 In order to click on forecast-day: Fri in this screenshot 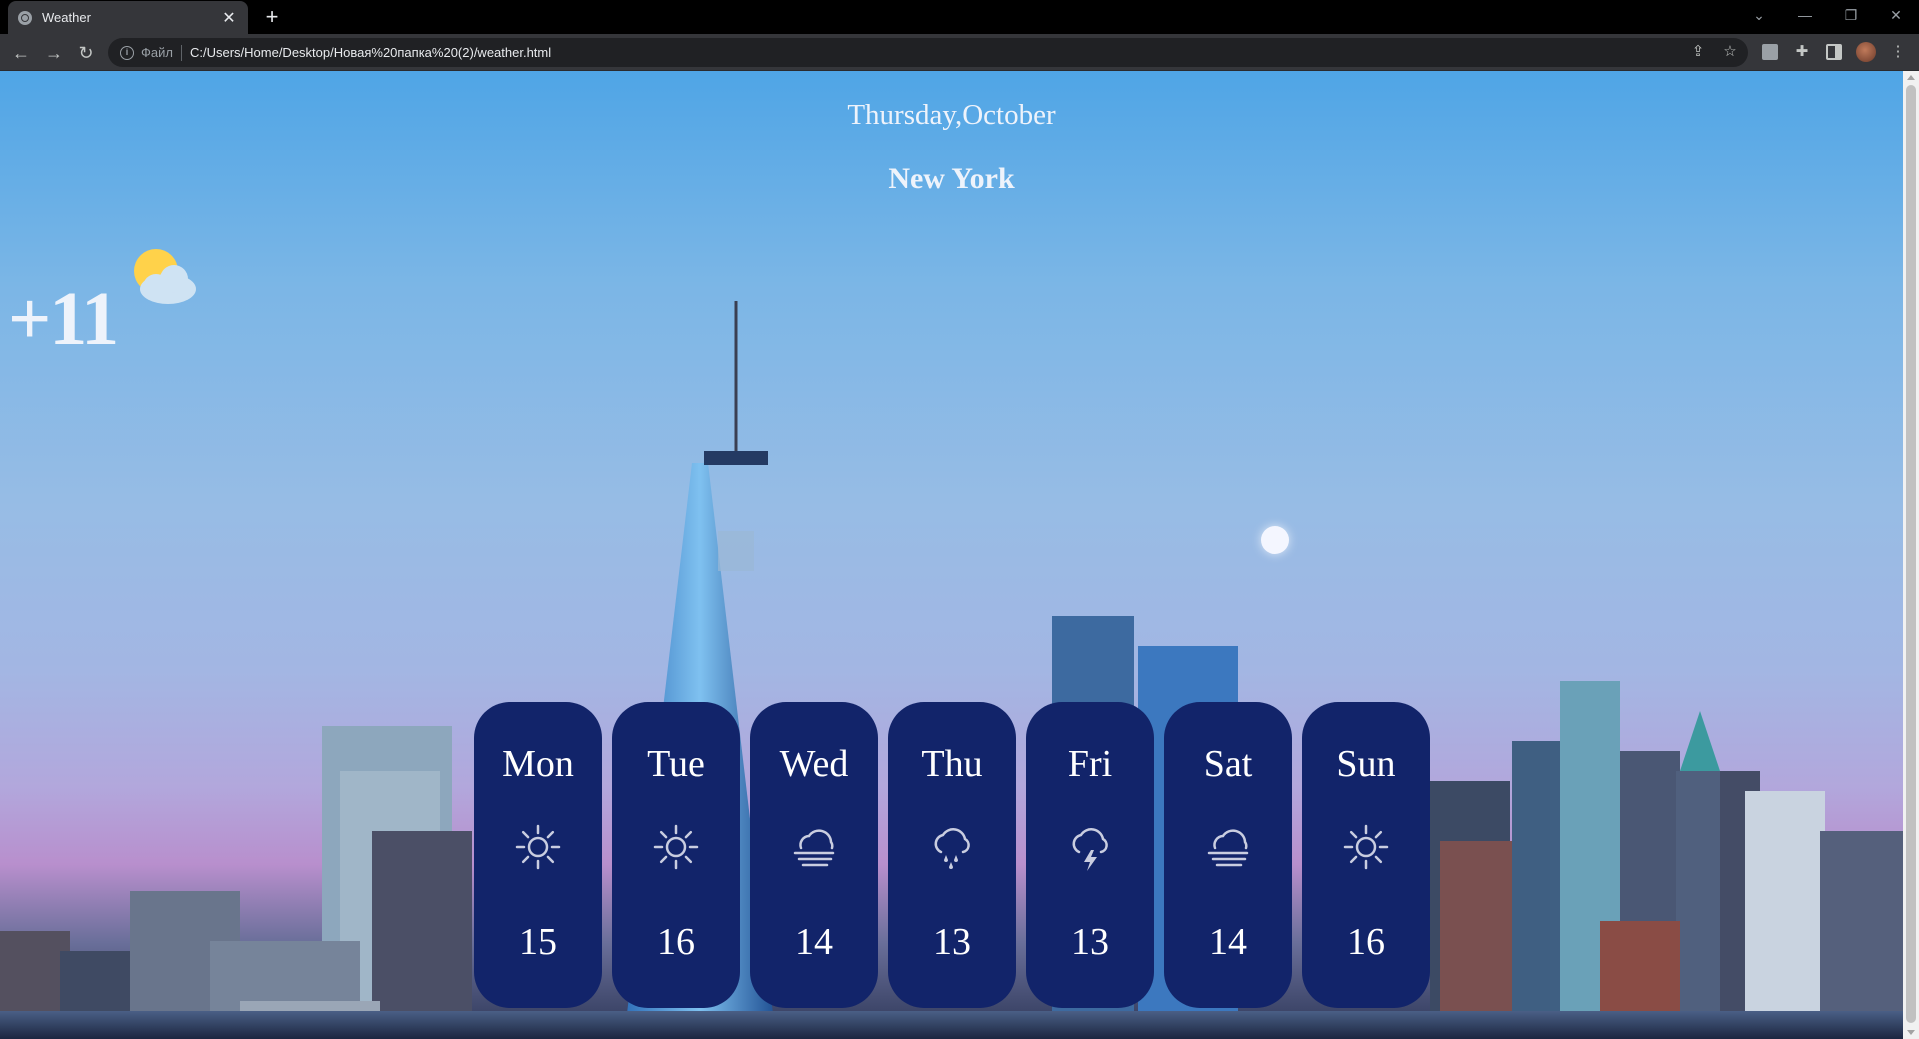, I will do `click(1090, 764)`.